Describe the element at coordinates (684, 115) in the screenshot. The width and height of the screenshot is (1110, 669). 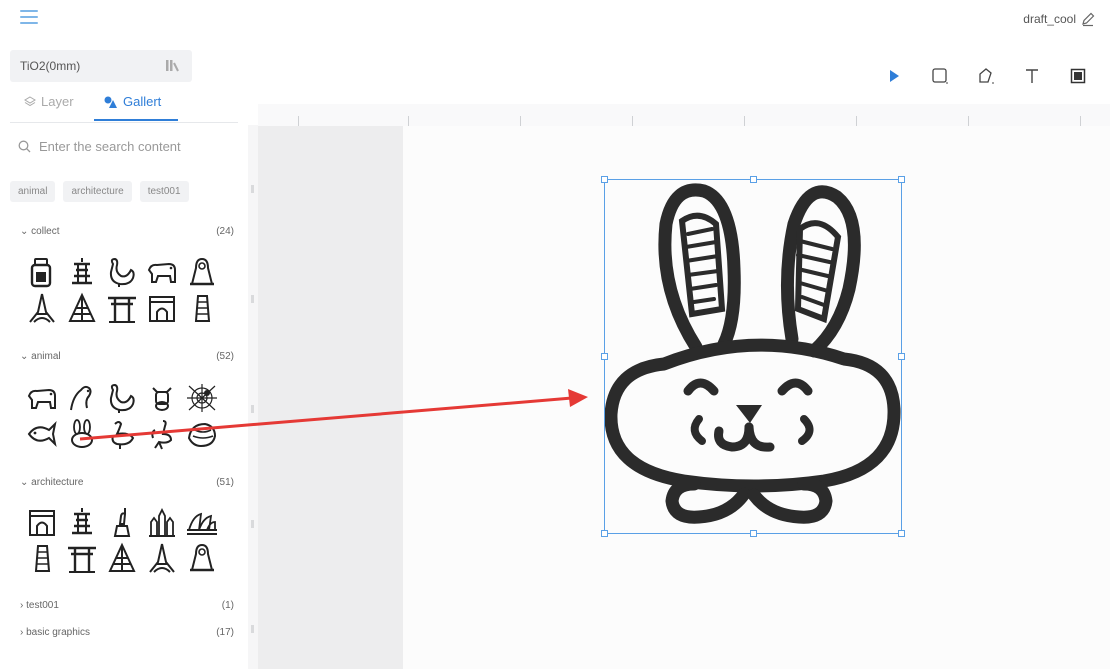
I see `horizontal-ruler` at that location.